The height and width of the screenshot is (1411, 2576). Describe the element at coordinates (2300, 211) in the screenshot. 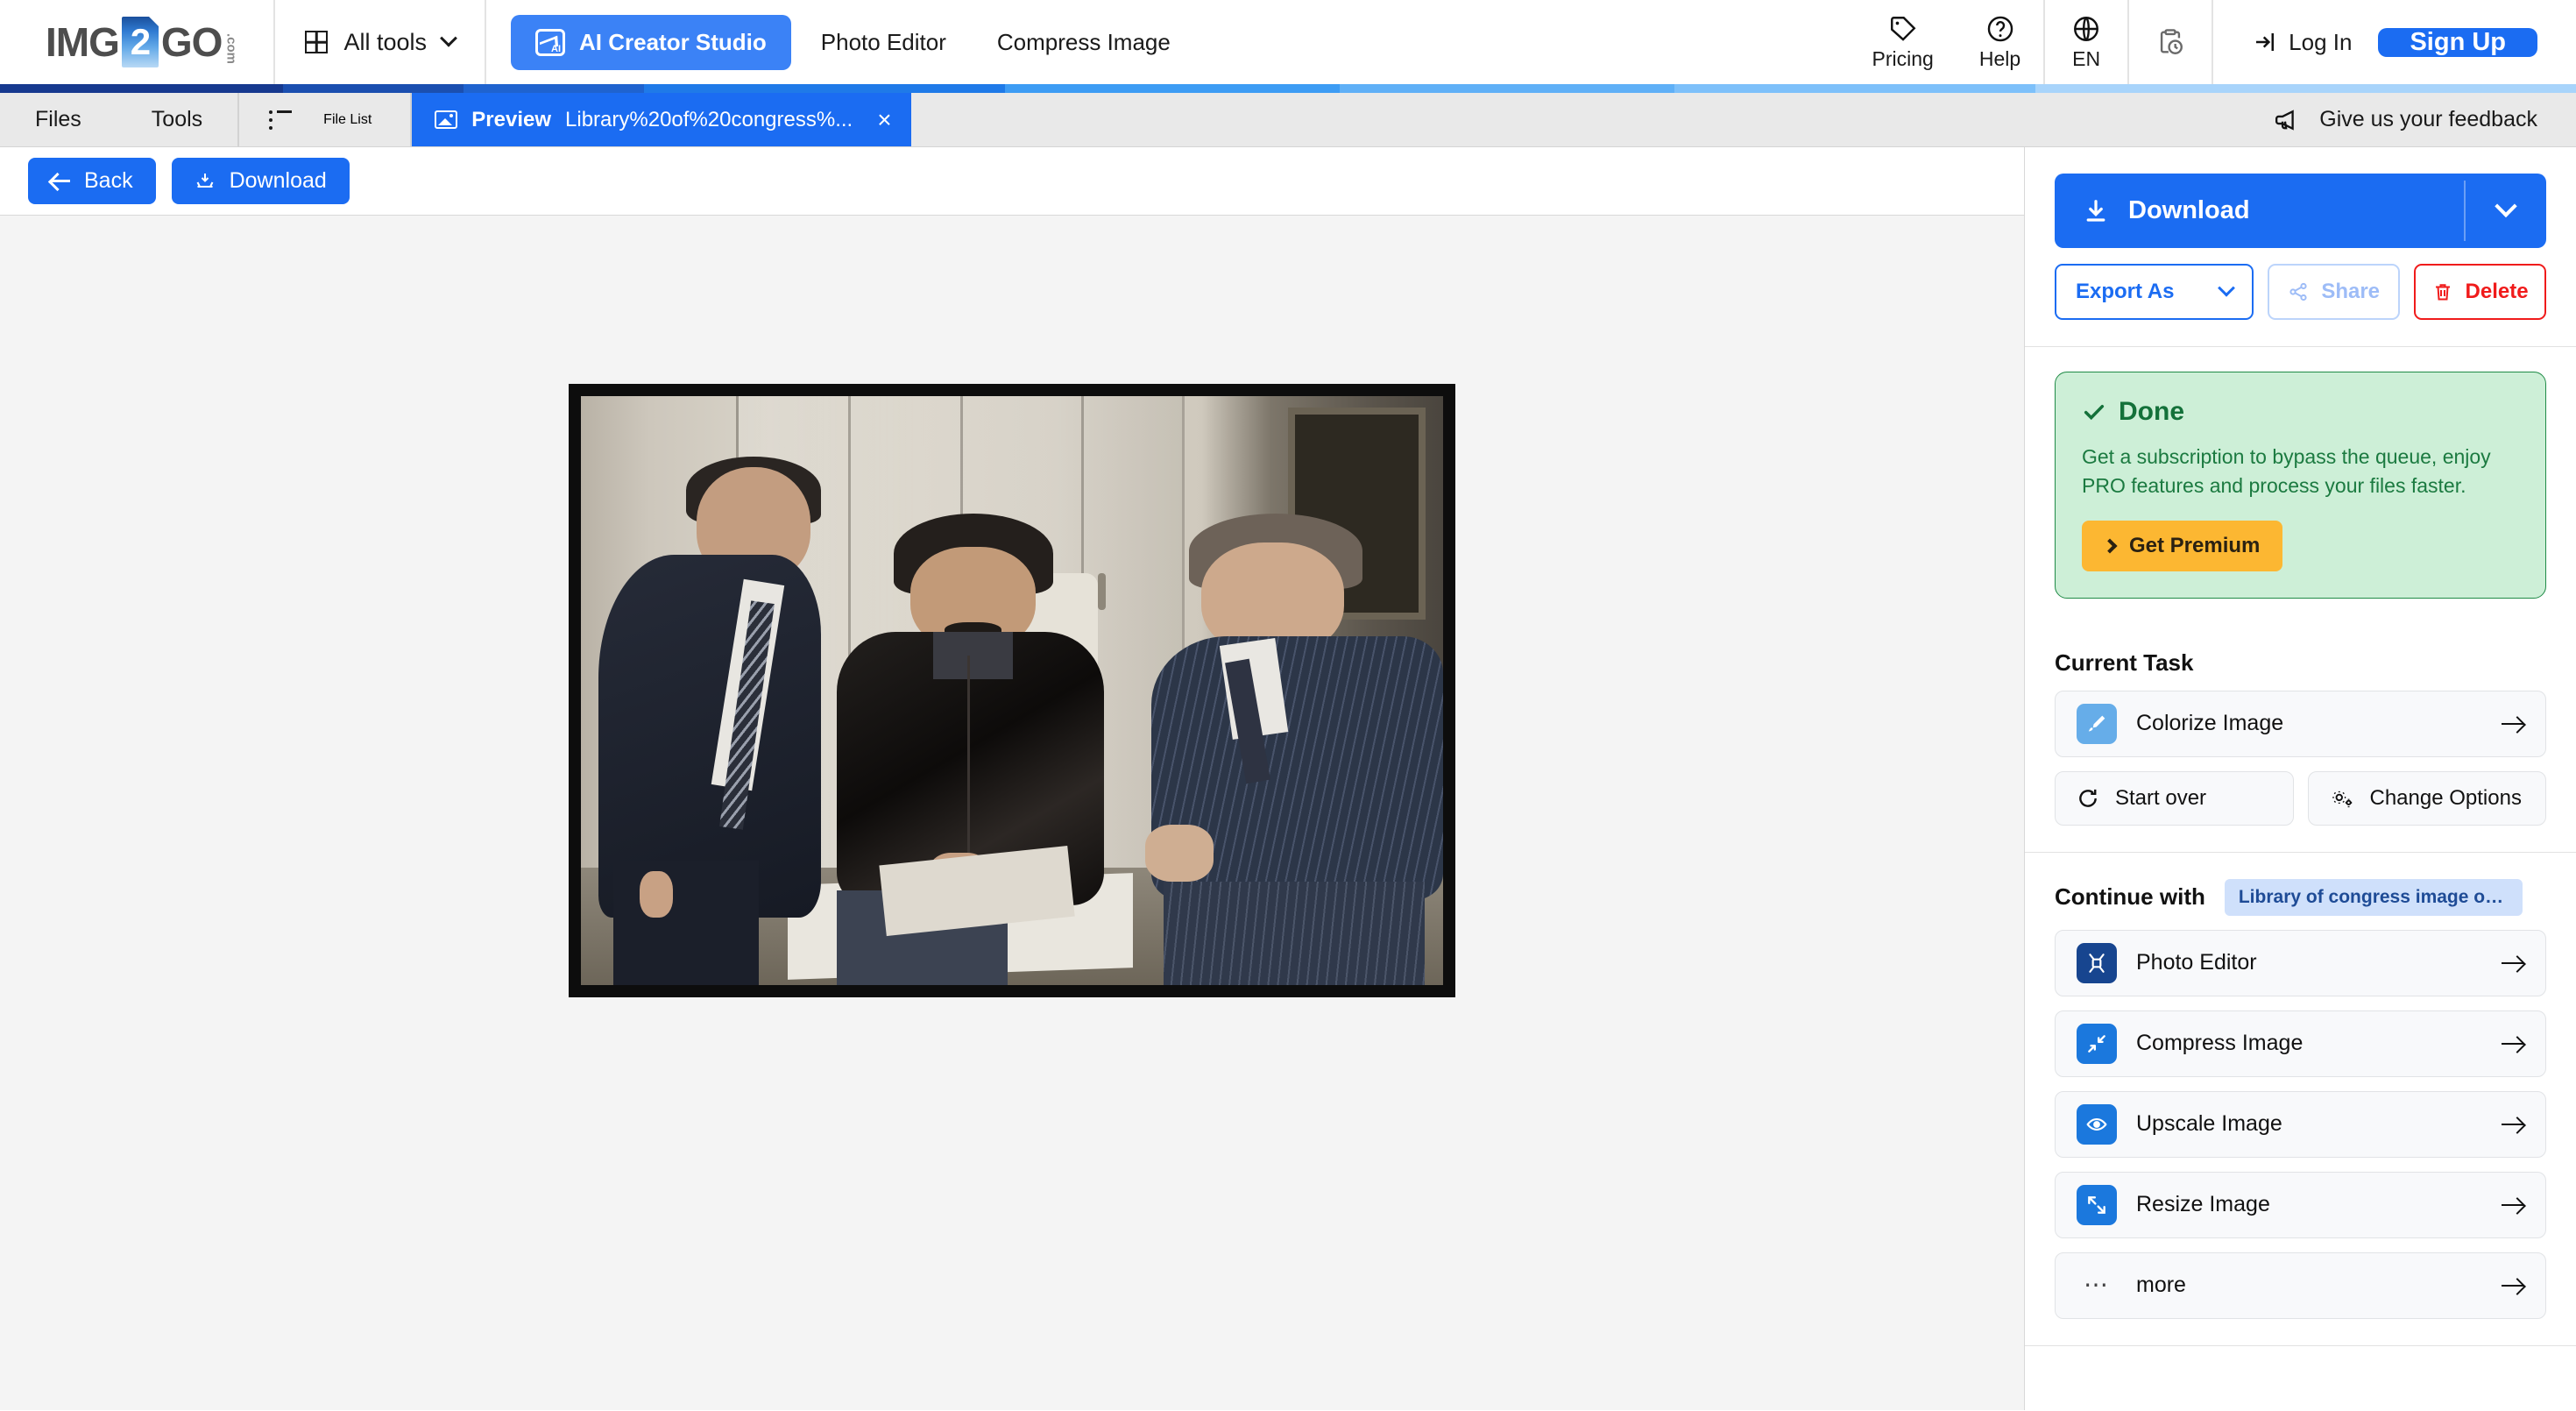

I see `download-button-main: Download` at that location.